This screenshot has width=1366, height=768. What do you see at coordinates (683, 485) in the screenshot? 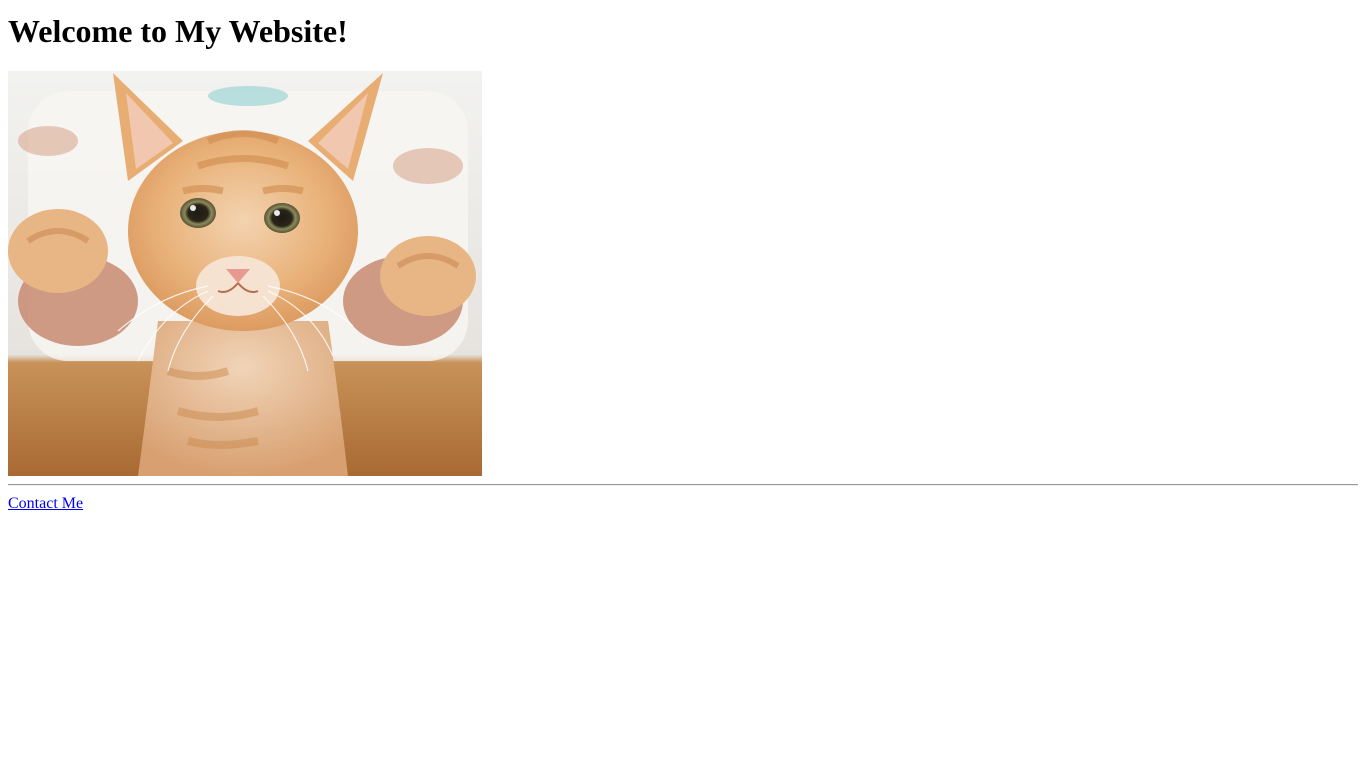
I see `horizontal-divider` at bounding box center [683, 485].